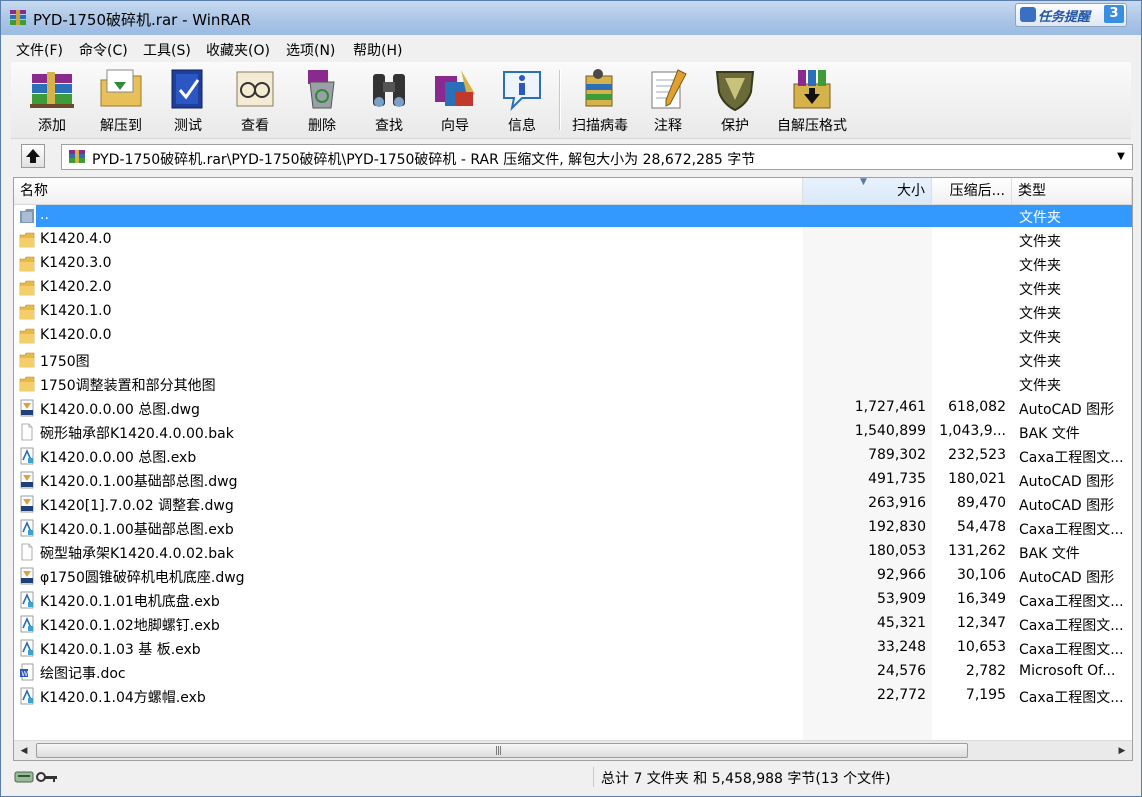 The image size is (1142, 797). I want to click on scan-virus-icon, so click(599, 88).